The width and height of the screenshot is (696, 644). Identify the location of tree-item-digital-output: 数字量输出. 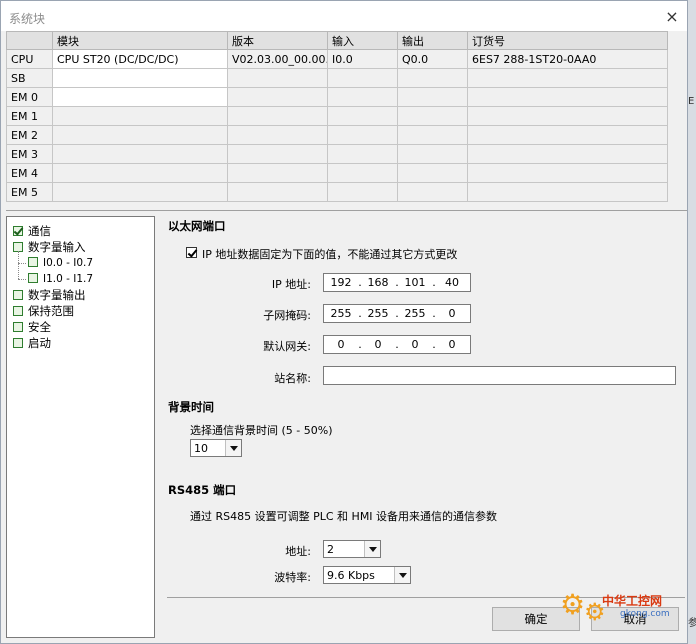
(49, 295).